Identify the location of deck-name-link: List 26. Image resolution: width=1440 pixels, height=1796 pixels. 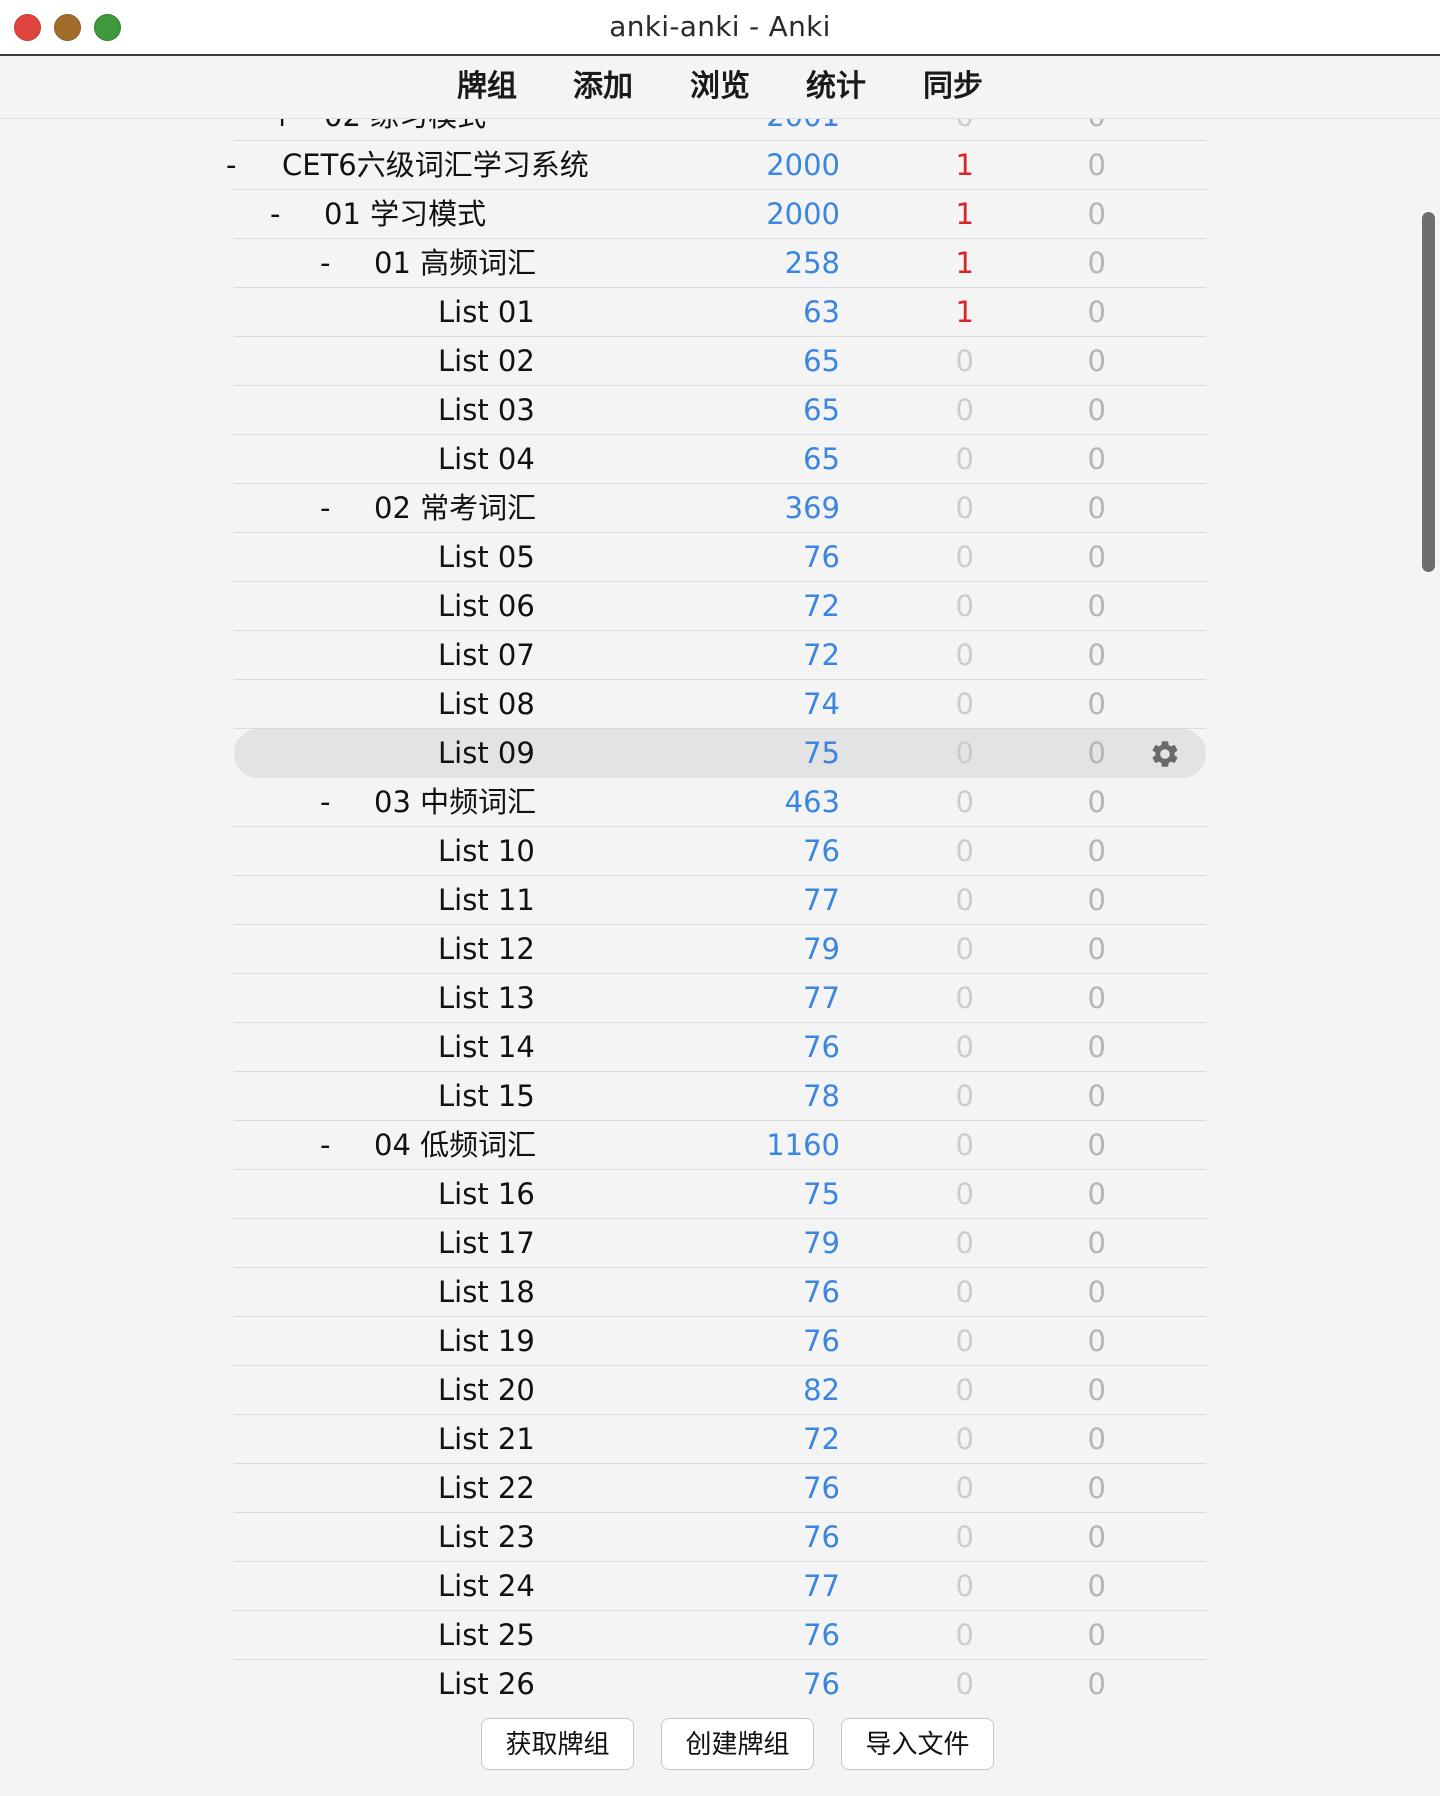
(486, 1684).